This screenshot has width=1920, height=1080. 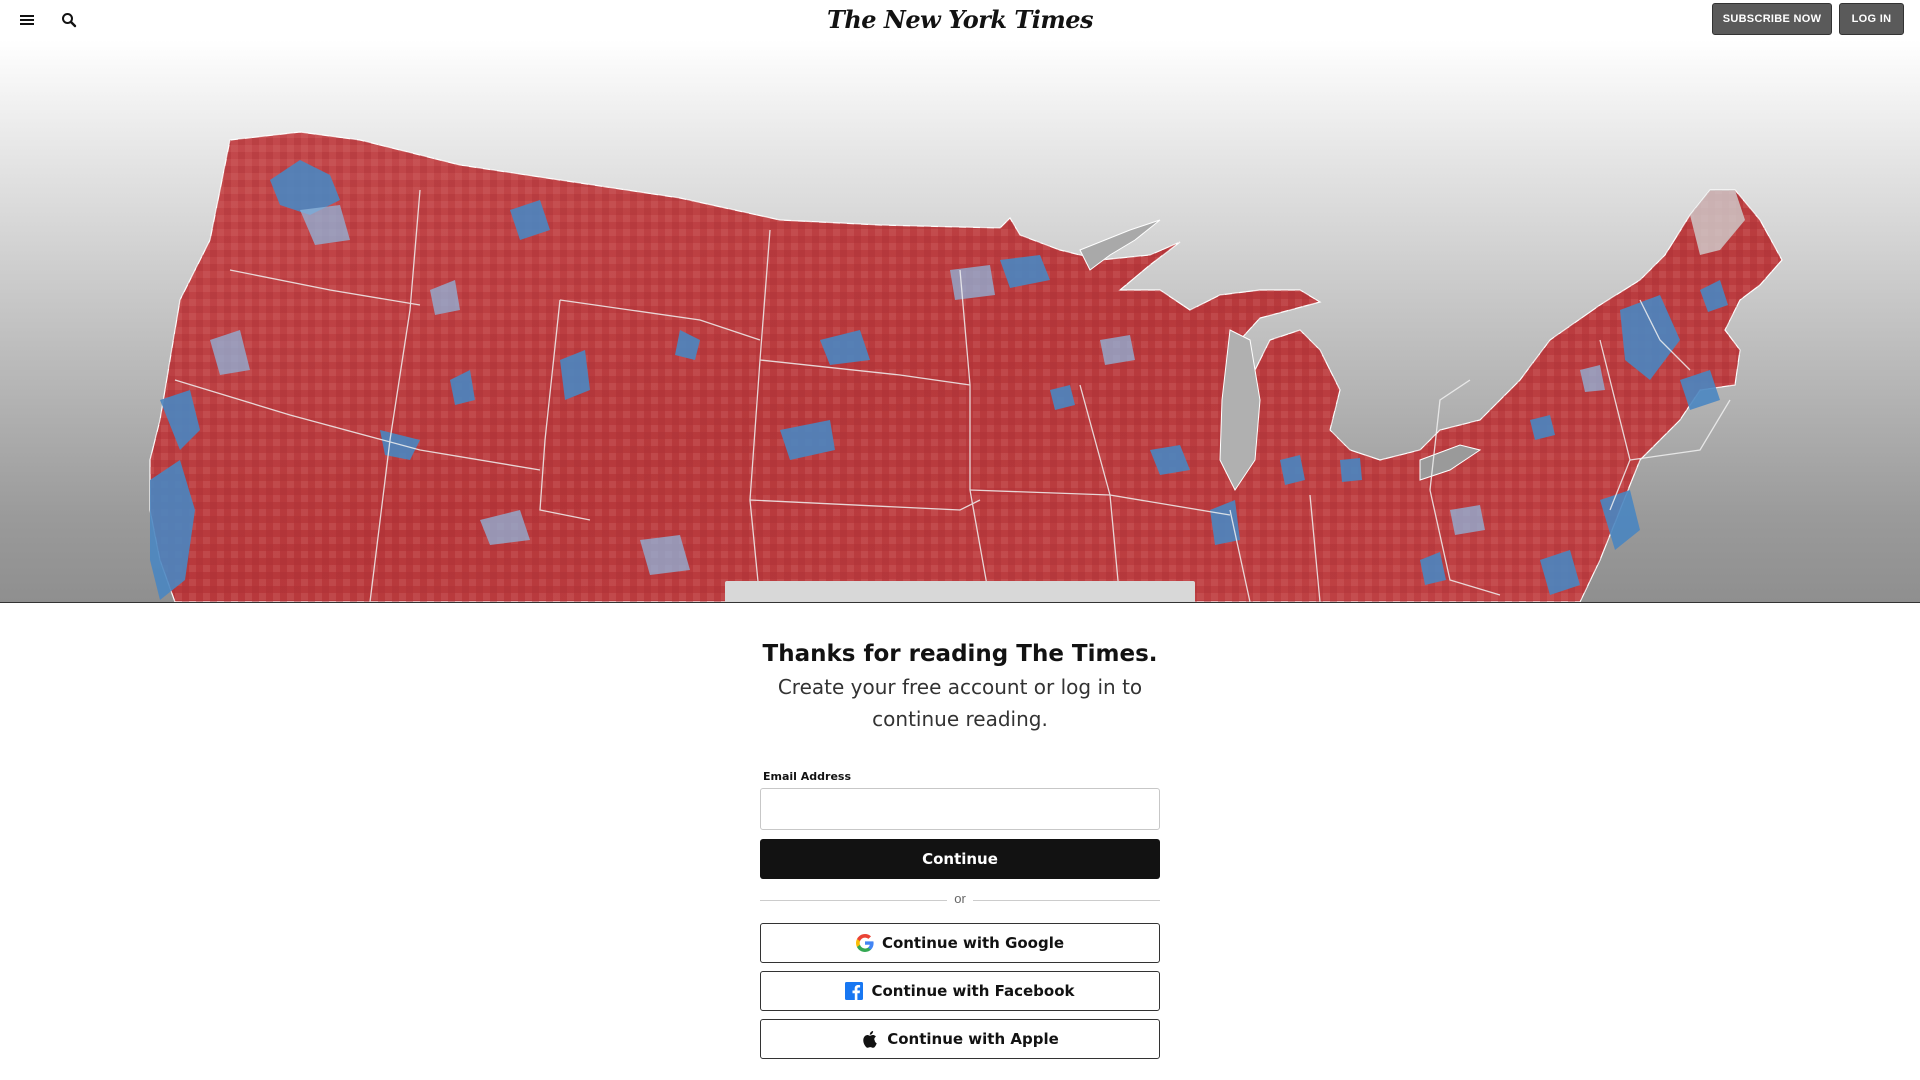 What do you see at coordinates (960, 591) in the screenshot?
I see `hero-caption-tab` at bounding box center [960, 591].